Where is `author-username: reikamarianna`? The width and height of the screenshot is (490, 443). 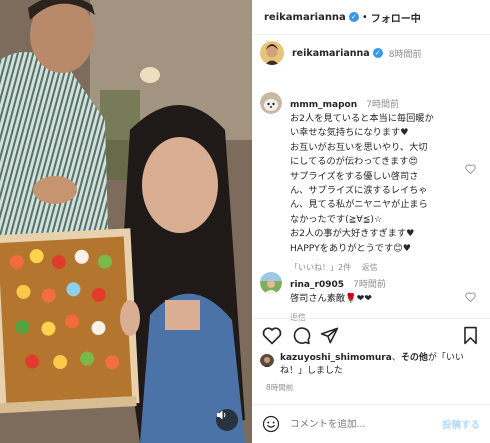
author-username: reikamarianna is located at coordinates (331, 53).